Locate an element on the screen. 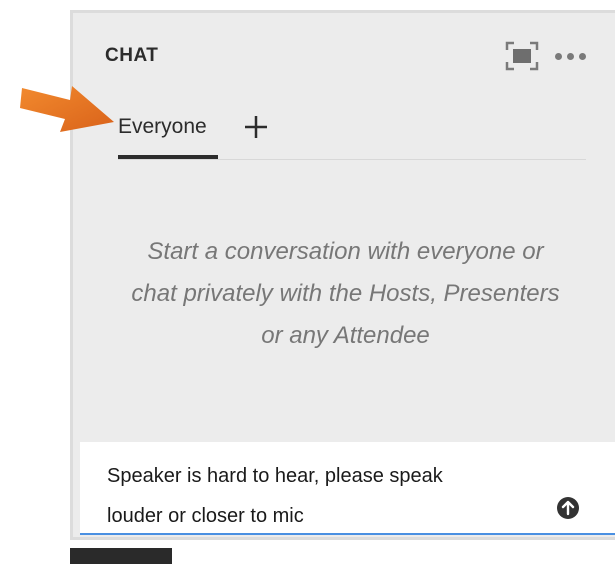 The width and height of the screenshot is (615, 564). plus-icon is located at coordinates (256, 127).